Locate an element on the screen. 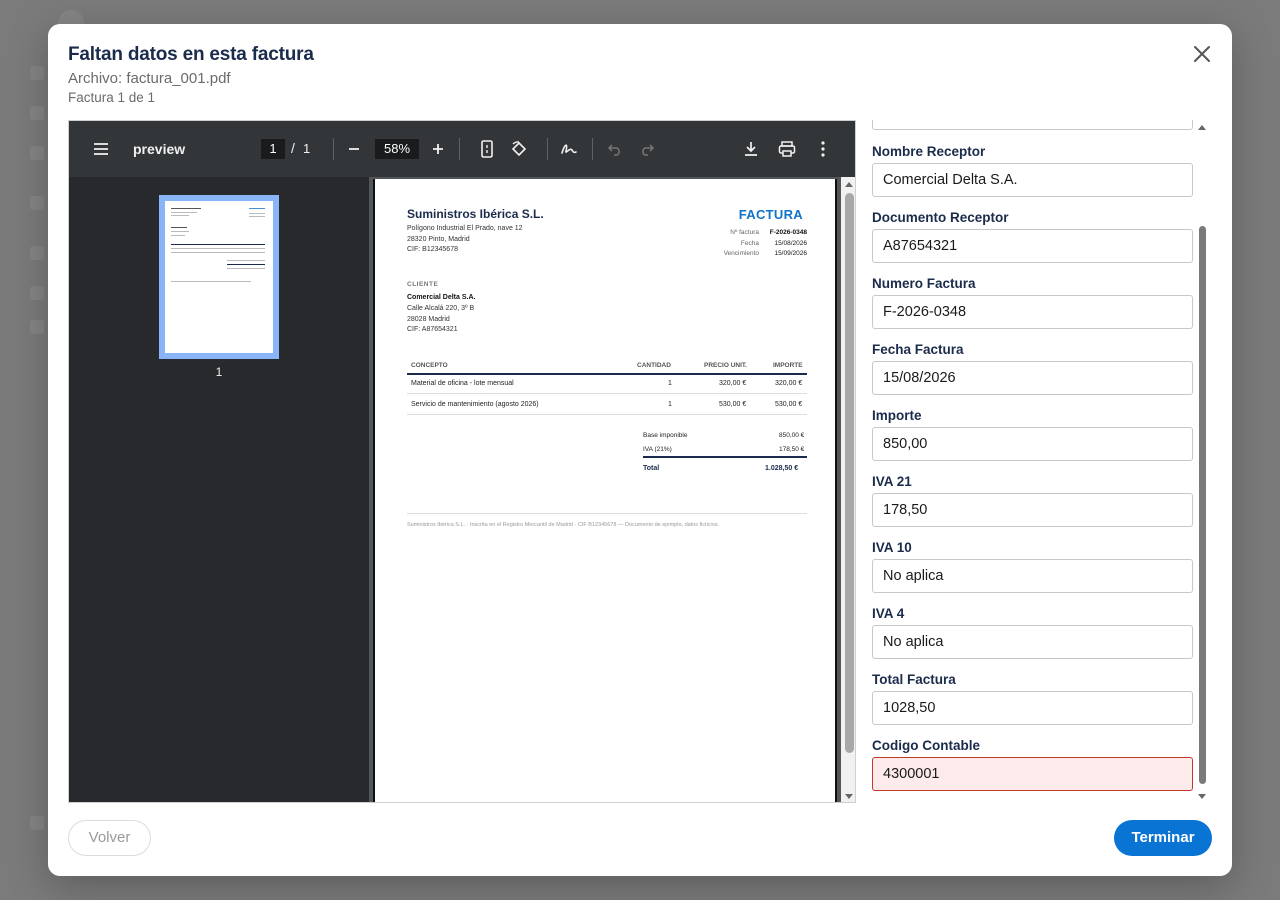 The image size is (1280, 900). invoice-company-name: Suministros Ibérica S.L. is located at coordinates (475, 214).